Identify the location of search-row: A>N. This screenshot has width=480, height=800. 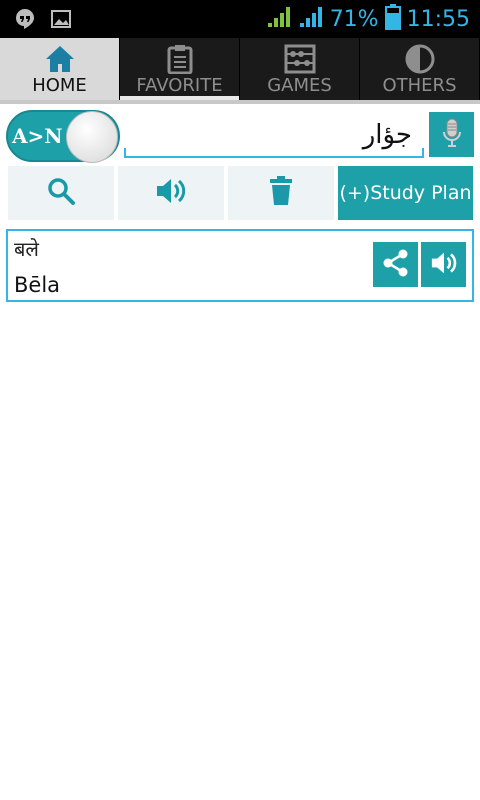
(240, 136).